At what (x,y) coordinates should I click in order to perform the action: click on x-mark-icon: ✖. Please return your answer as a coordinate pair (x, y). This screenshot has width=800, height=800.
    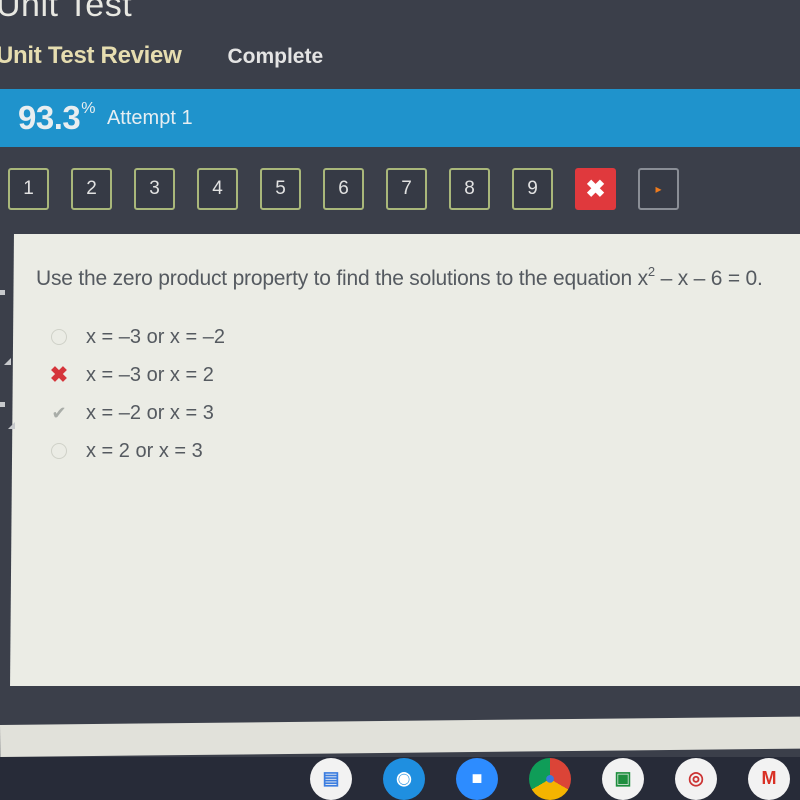
    Looking at the image, I should click on (59, 374).